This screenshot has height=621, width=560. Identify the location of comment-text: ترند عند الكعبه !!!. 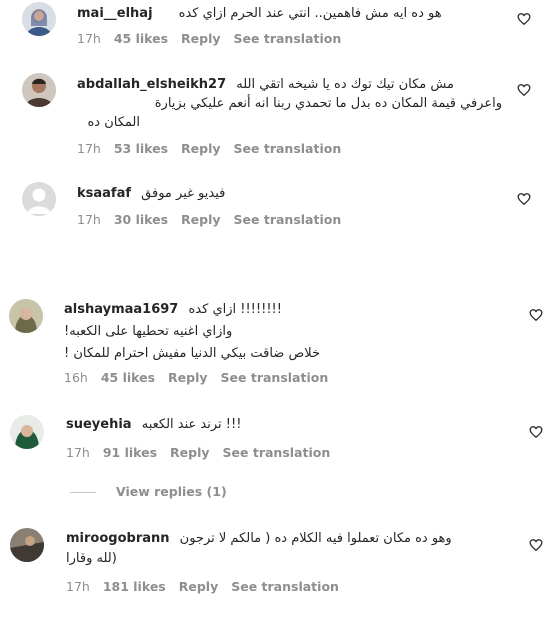
(191, 424).